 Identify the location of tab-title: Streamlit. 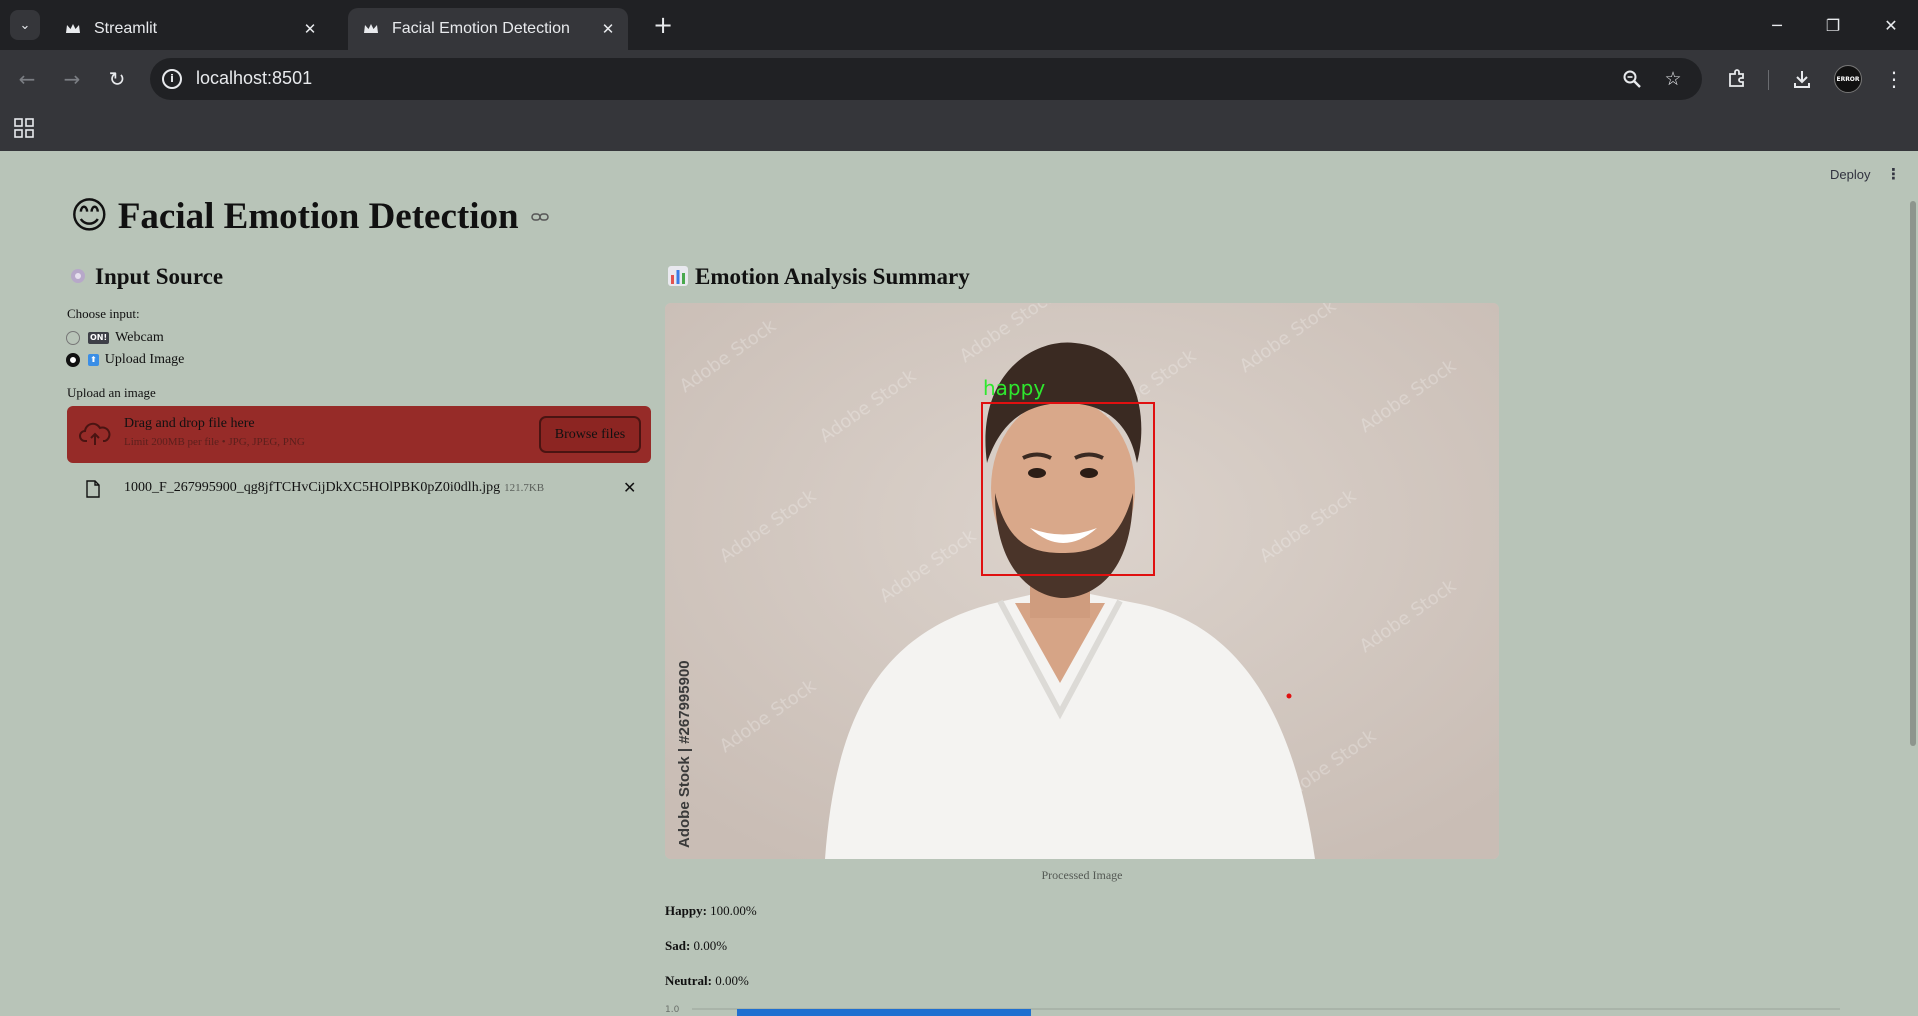
(126, 28).